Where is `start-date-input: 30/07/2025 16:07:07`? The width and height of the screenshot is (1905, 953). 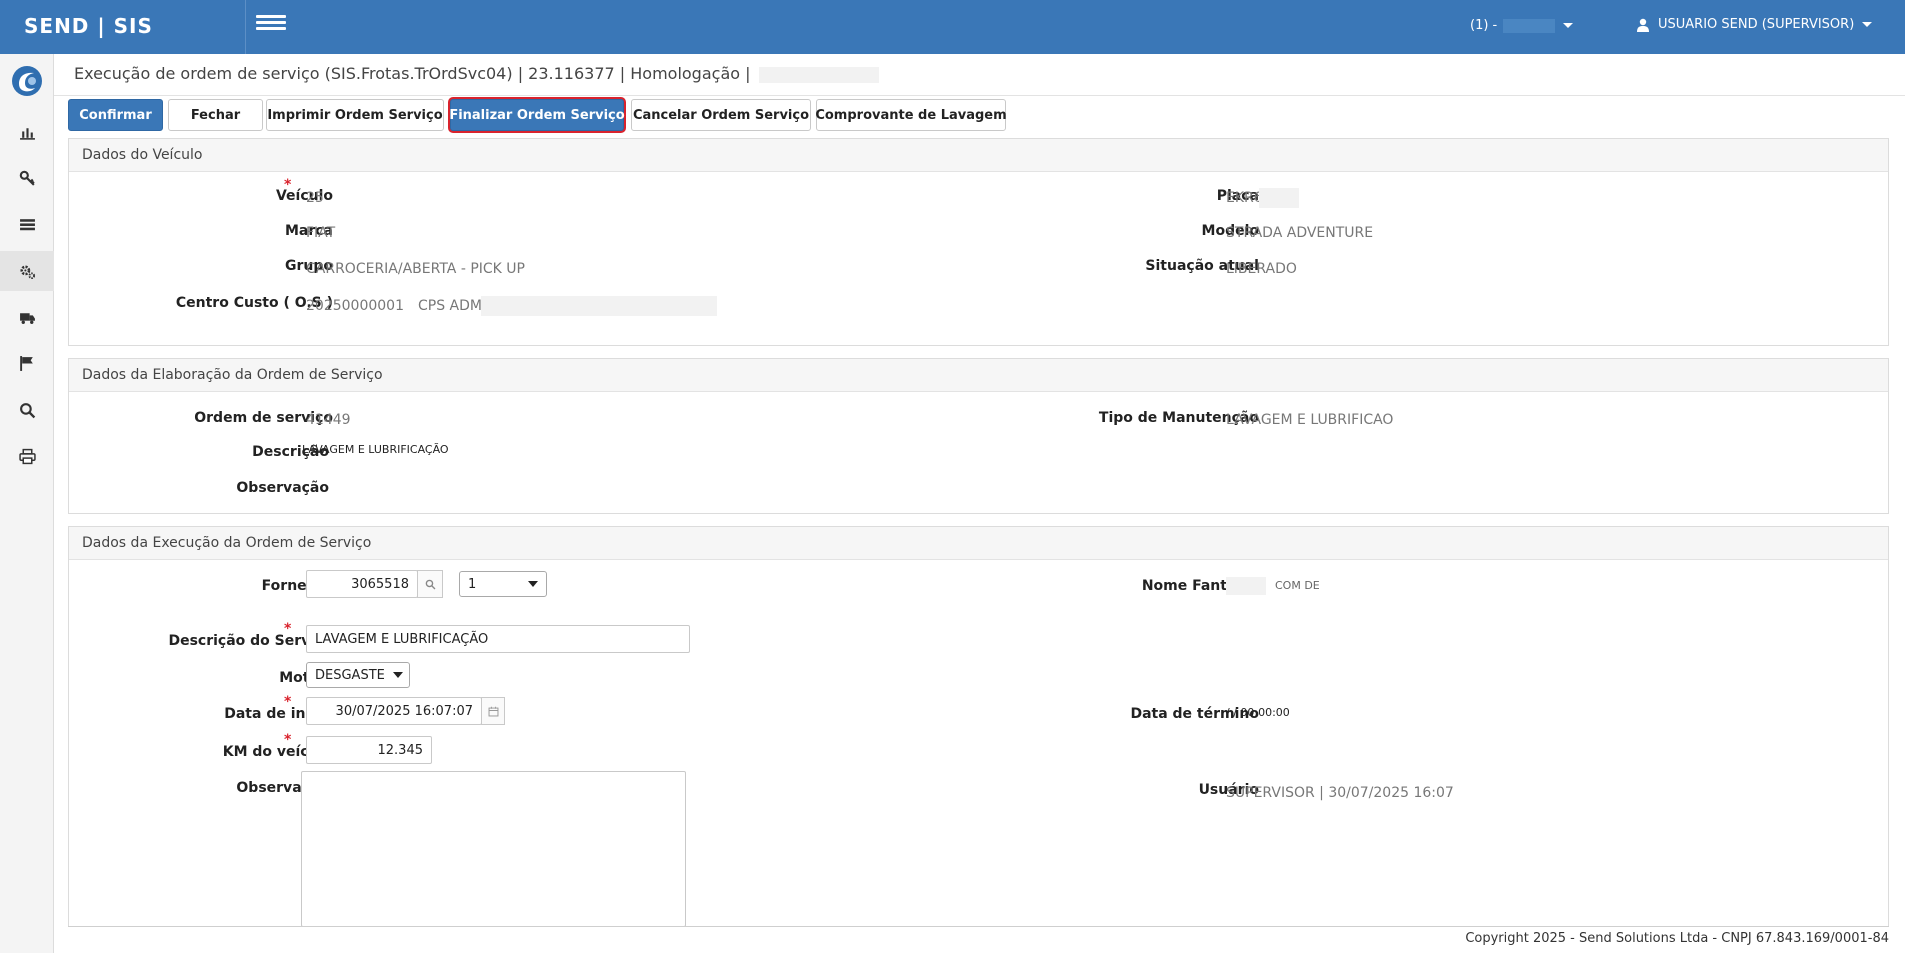
start-date-input: 30/07/2025 16:07:07 is located at coordinates (394, 711).